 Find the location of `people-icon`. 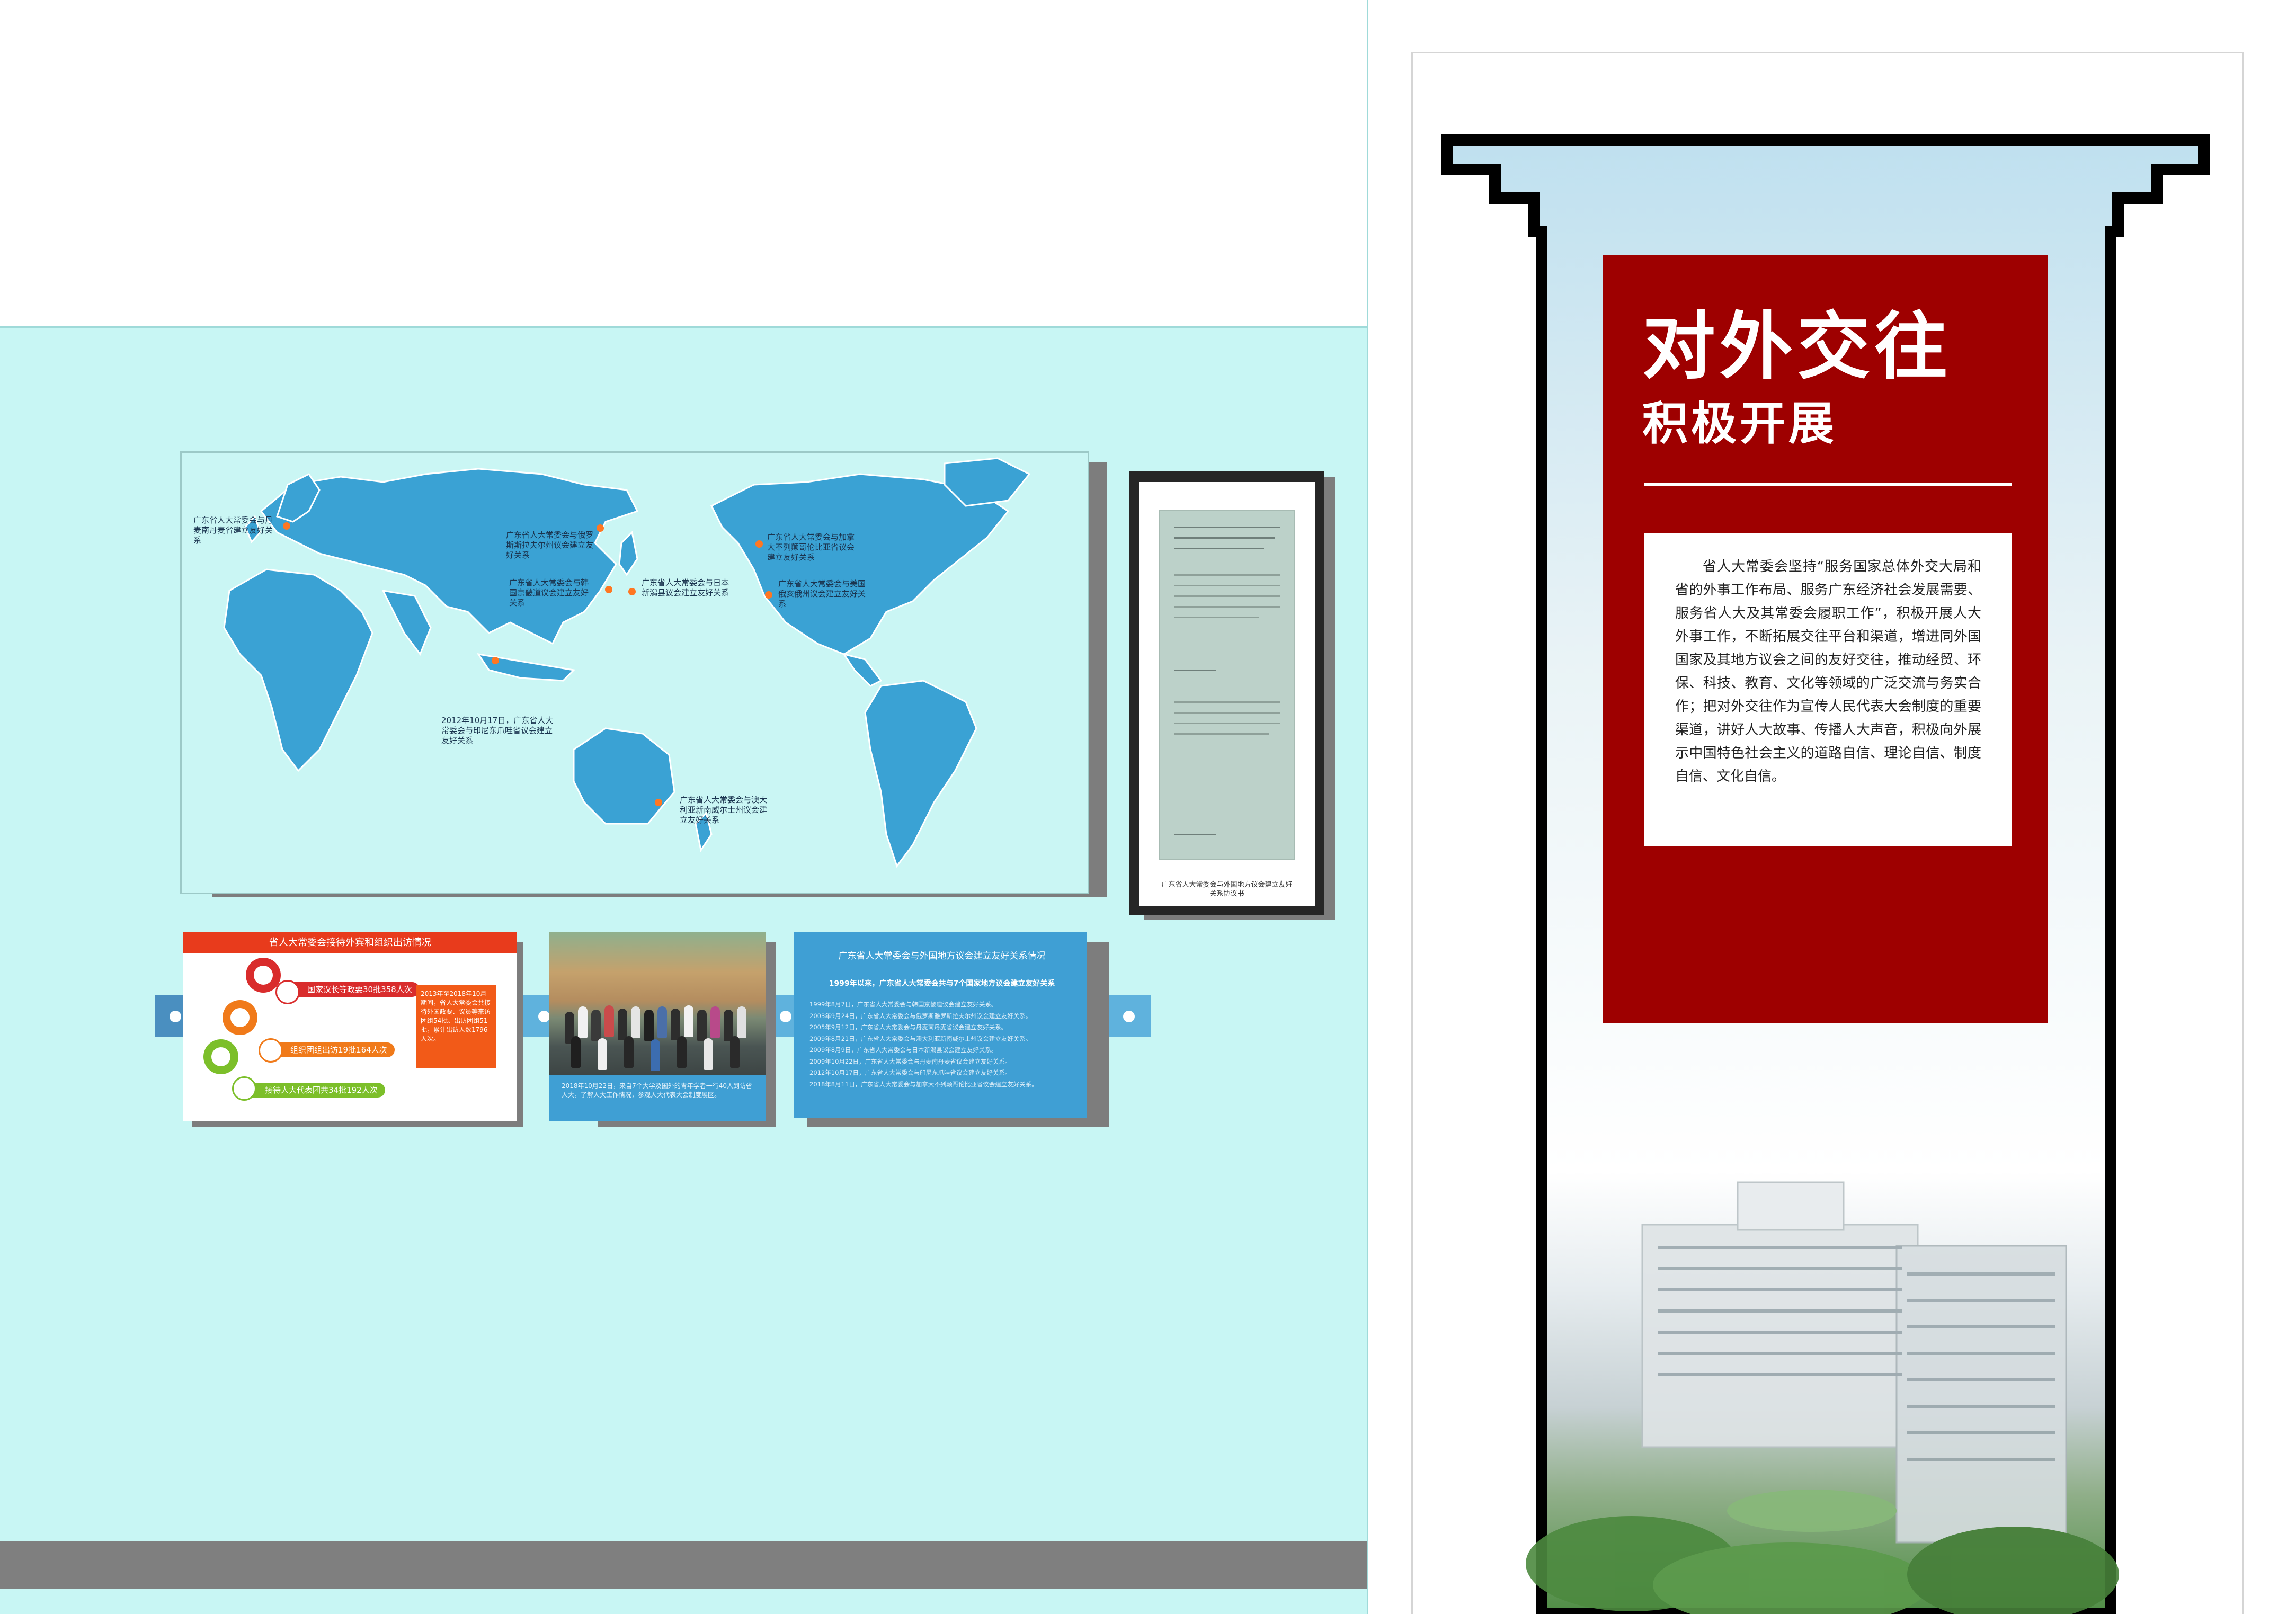

people-icon is located at coordinates (240, 1017).